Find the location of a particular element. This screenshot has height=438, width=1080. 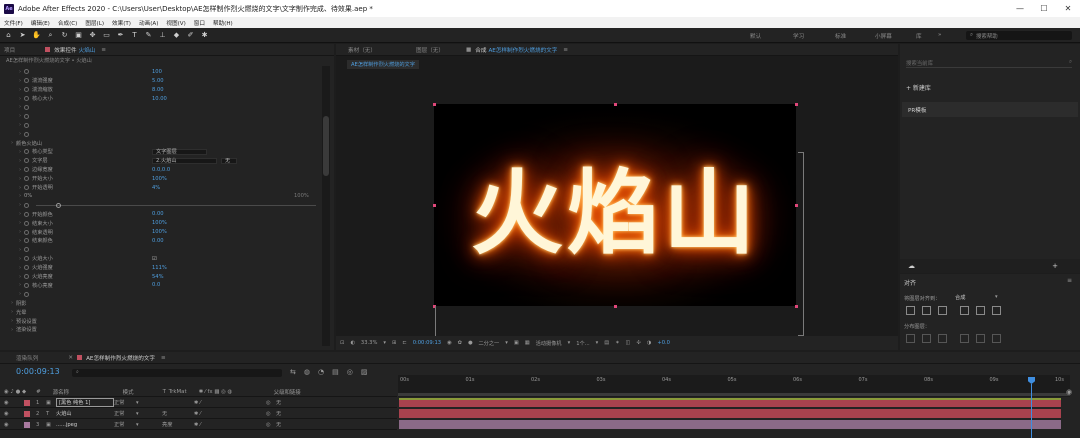

effect-property-row: › 开始颜色 0.00 is located at coordinates (161, 214).